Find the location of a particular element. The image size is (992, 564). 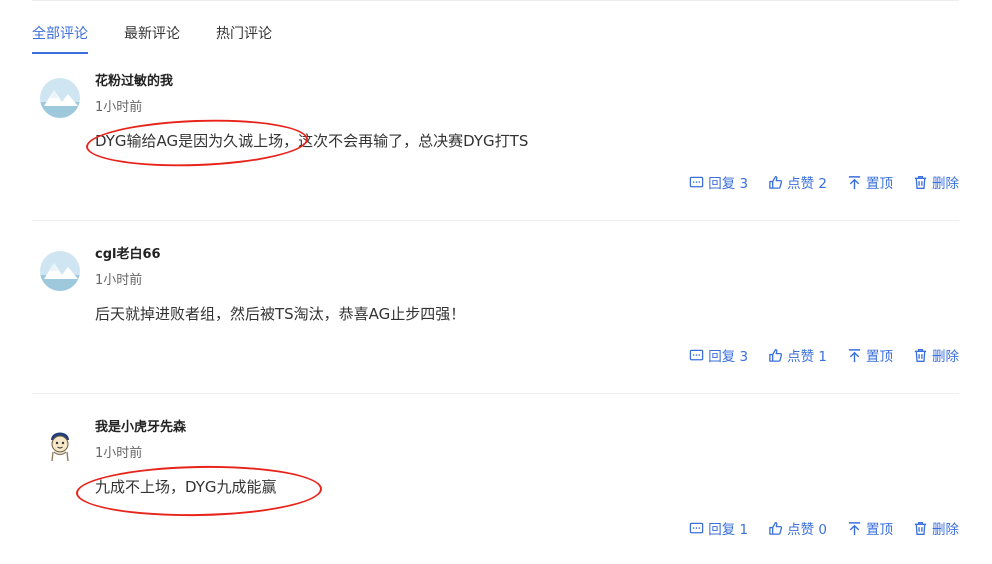

reply-button: 回复 1 is located at coordinates (718, 528).